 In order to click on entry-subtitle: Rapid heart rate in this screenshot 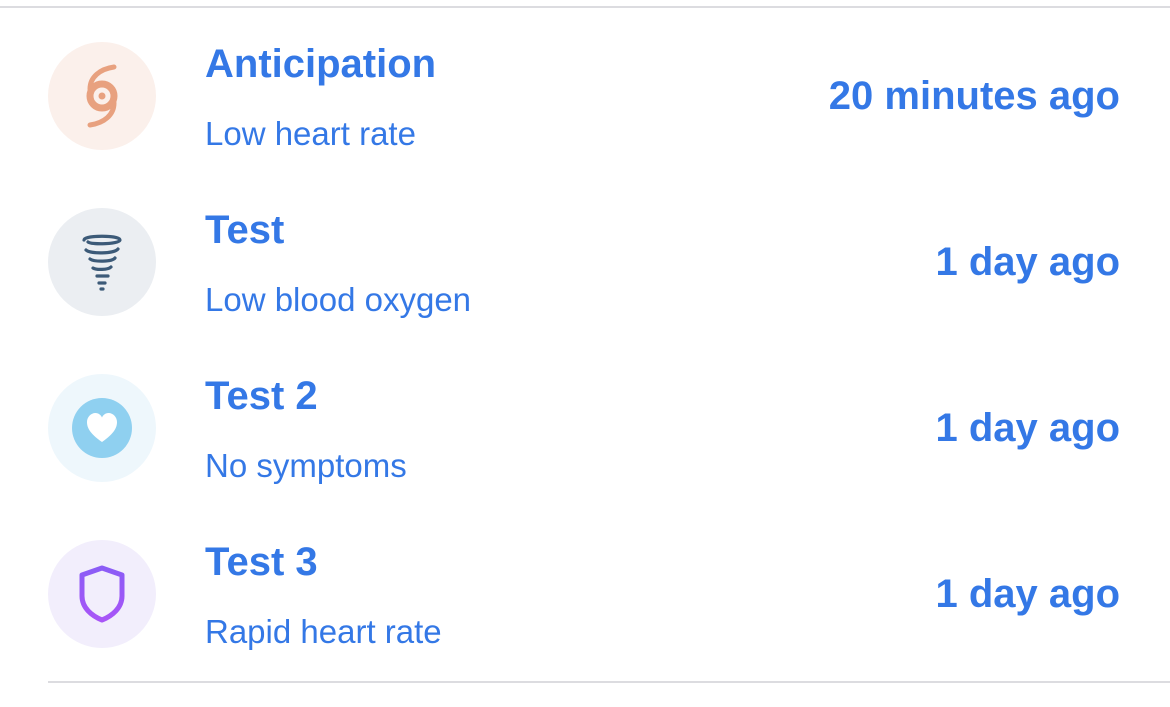, I will do `click(323, 631)`.